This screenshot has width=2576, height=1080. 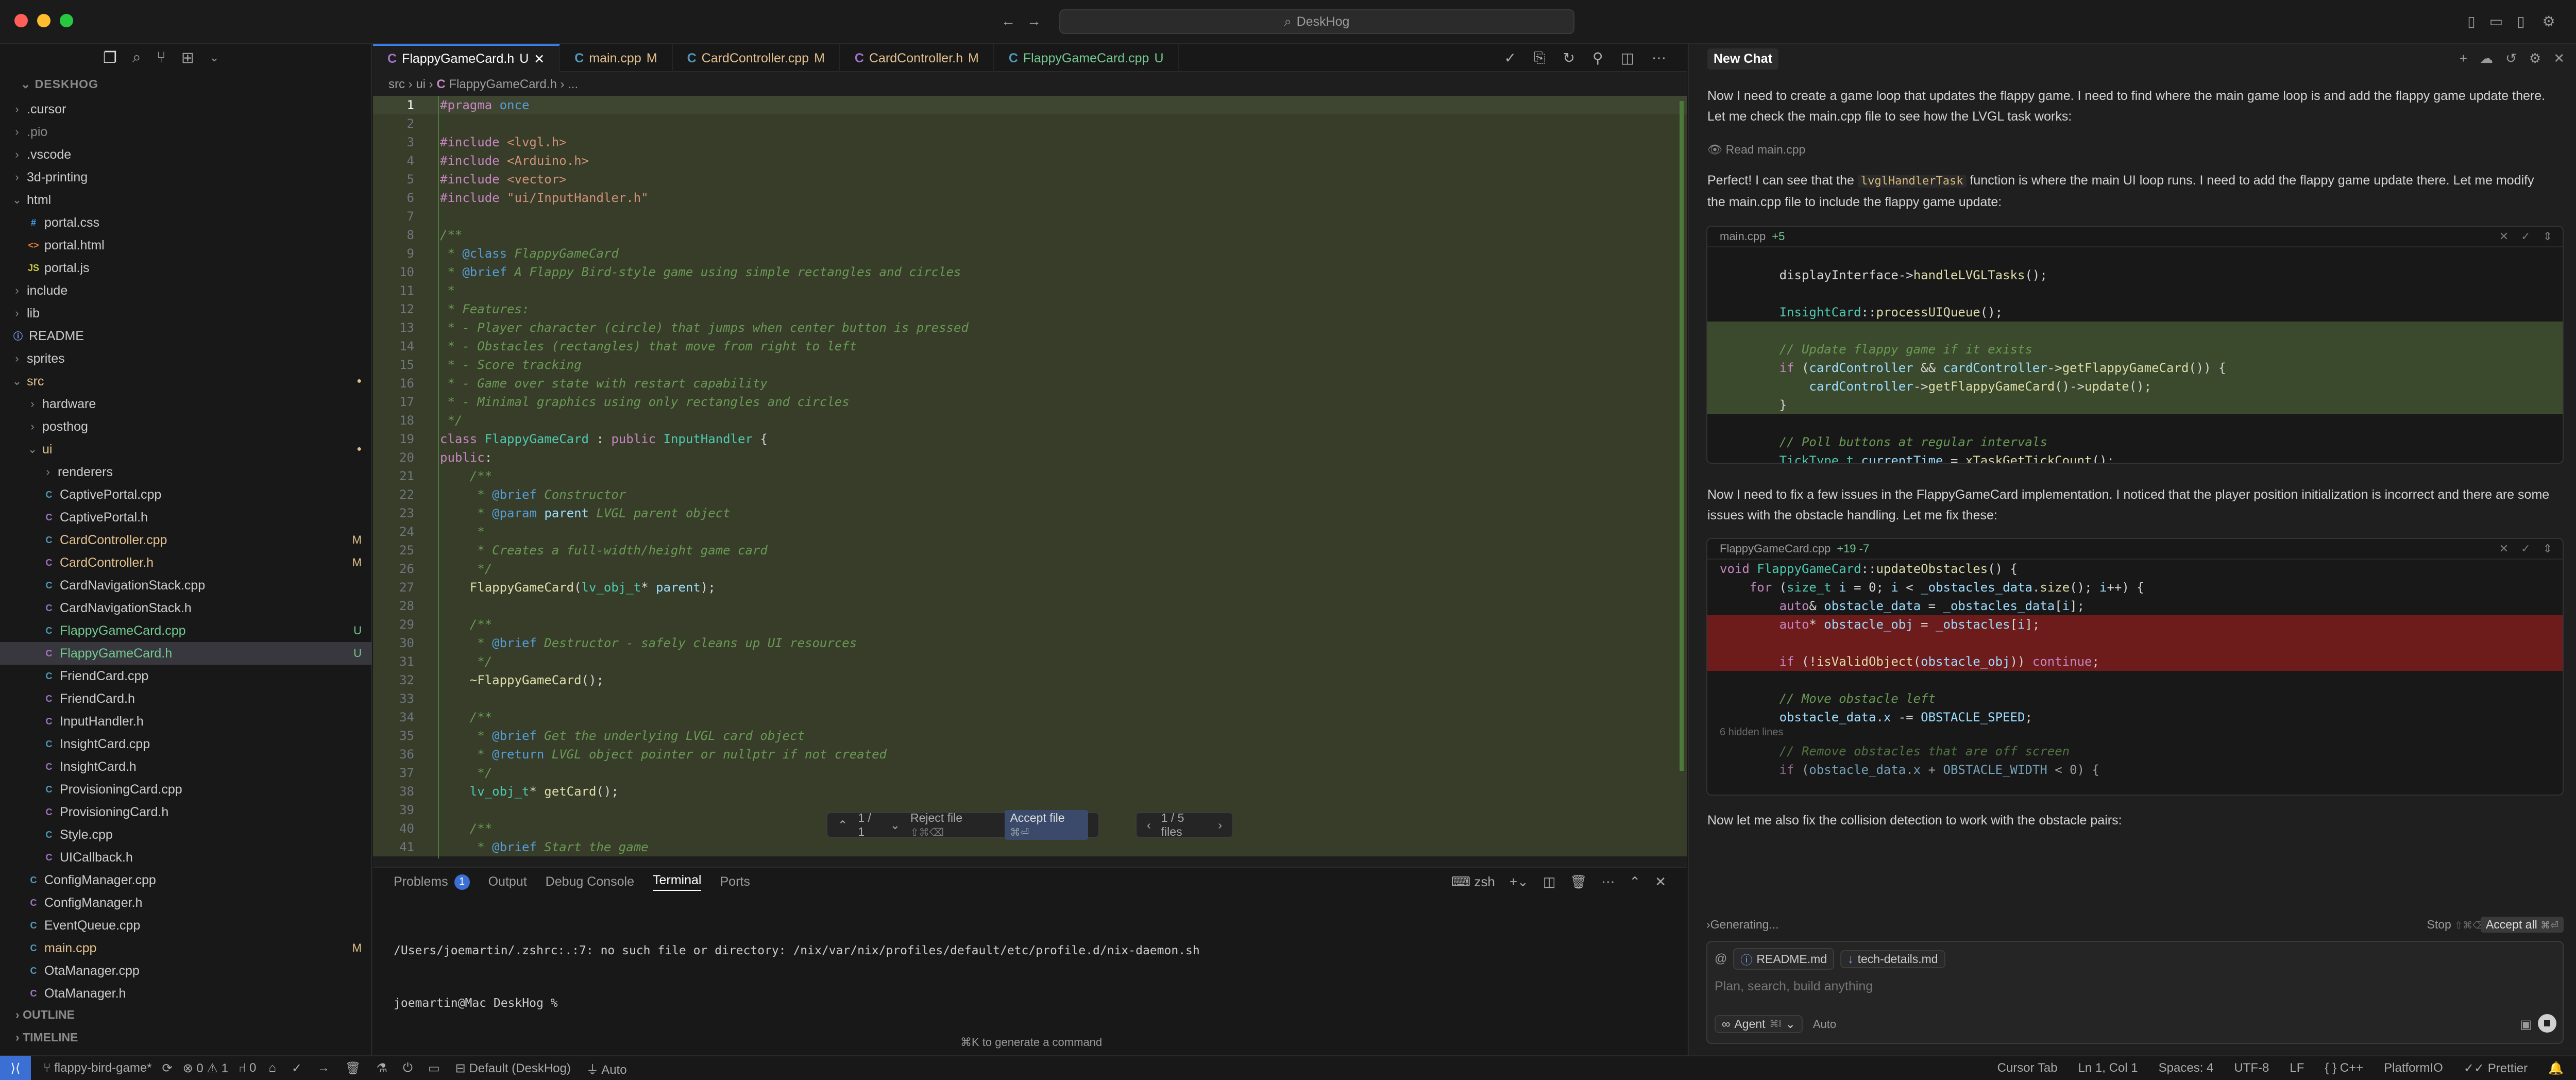 I want to click on tool-read-file: 👁 Read main.cpp, so click(x=2129, y=149).